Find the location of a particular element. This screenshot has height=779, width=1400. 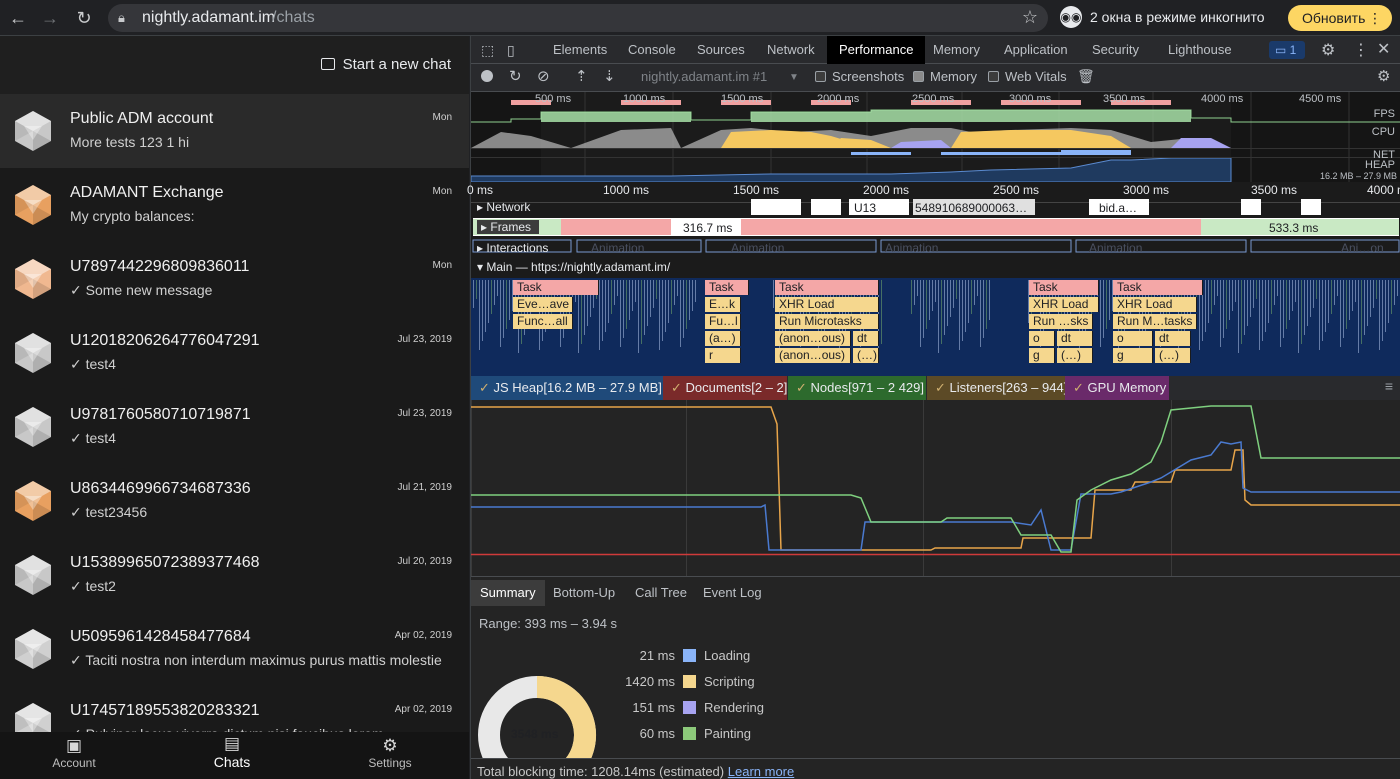

profile-select: nightly.adamant.im #1 is located at coordinates (704, 76).